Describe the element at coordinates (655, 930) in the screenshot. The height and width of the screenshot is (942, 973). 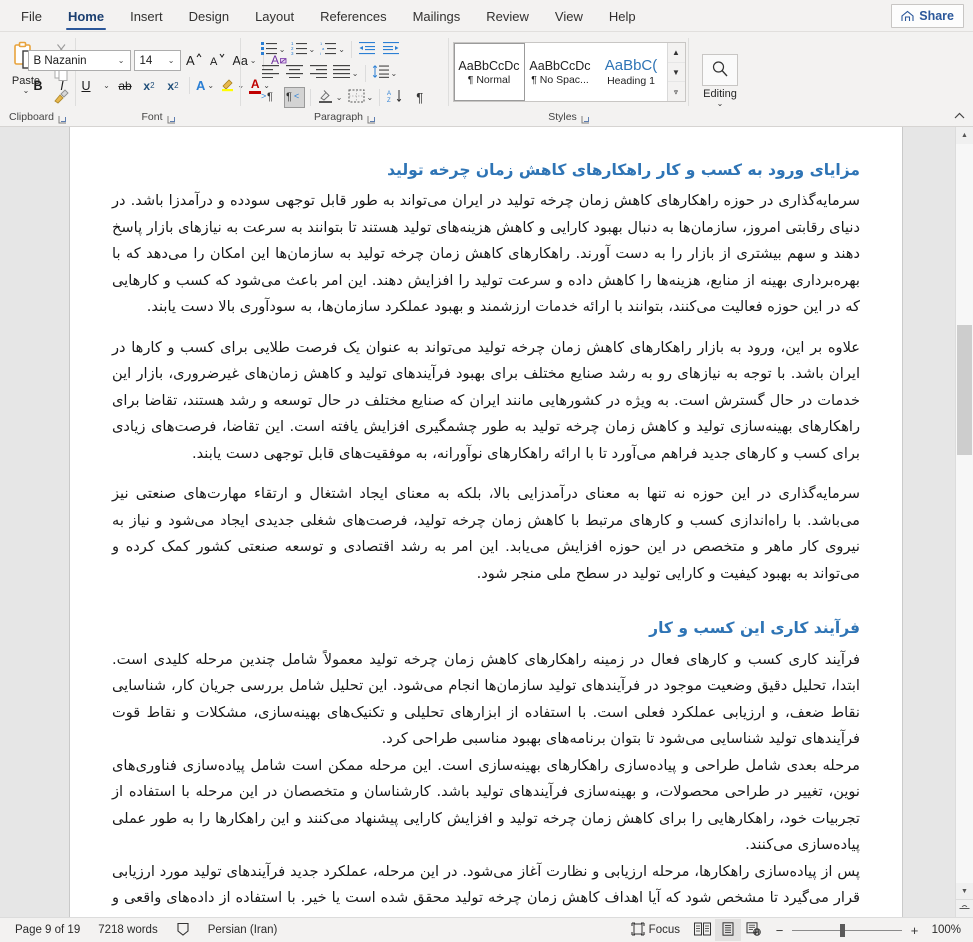
I see `focus-mode-button: Focus` at that location.